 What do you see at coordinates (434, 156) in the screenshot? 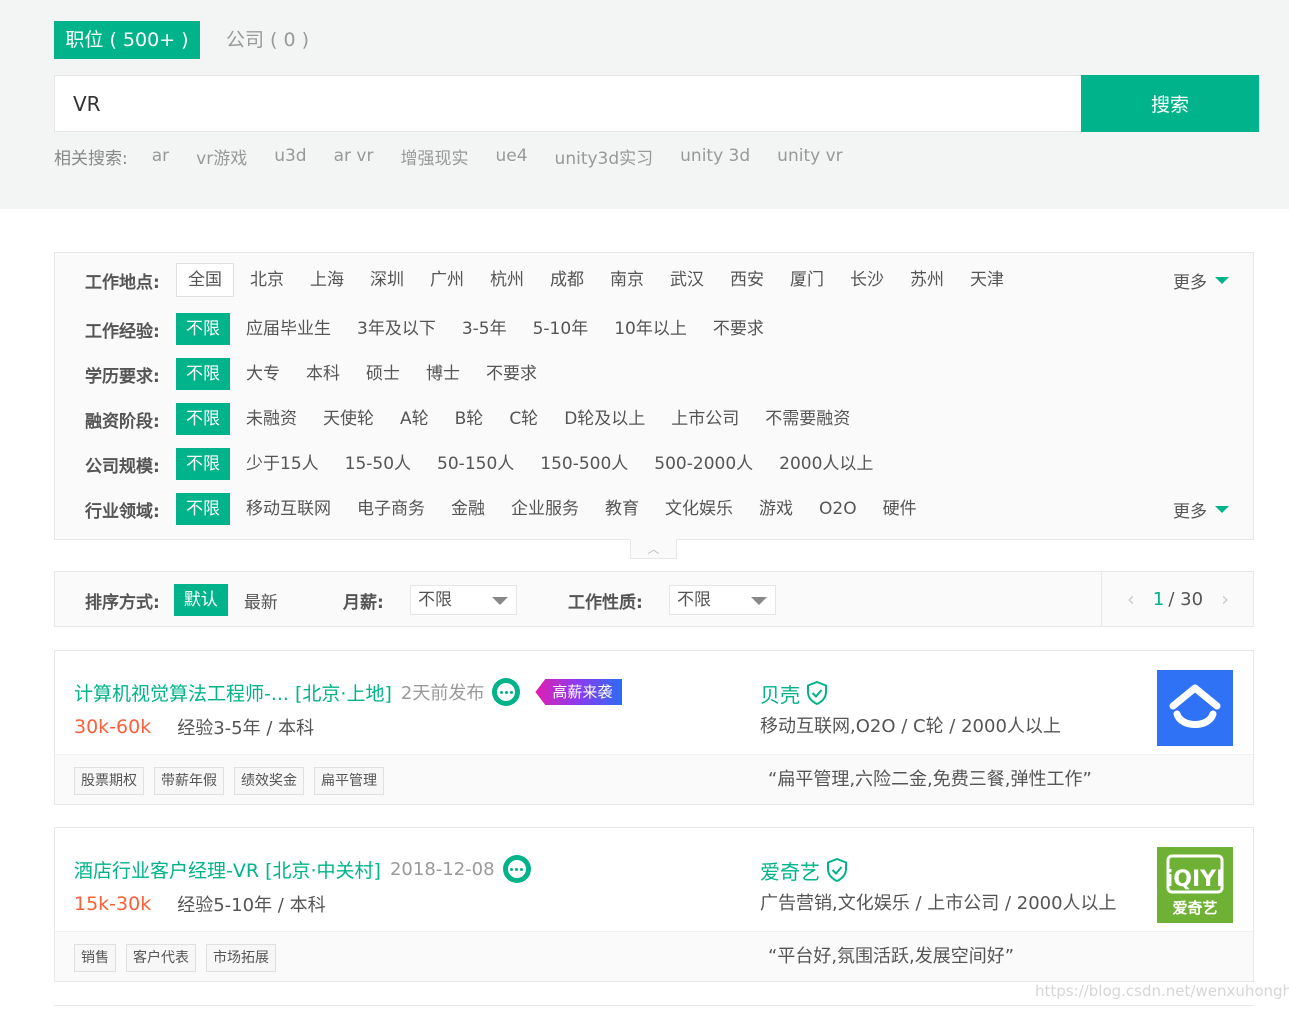
I see `related-link: 增强现实` at bounding box center [434, 156].